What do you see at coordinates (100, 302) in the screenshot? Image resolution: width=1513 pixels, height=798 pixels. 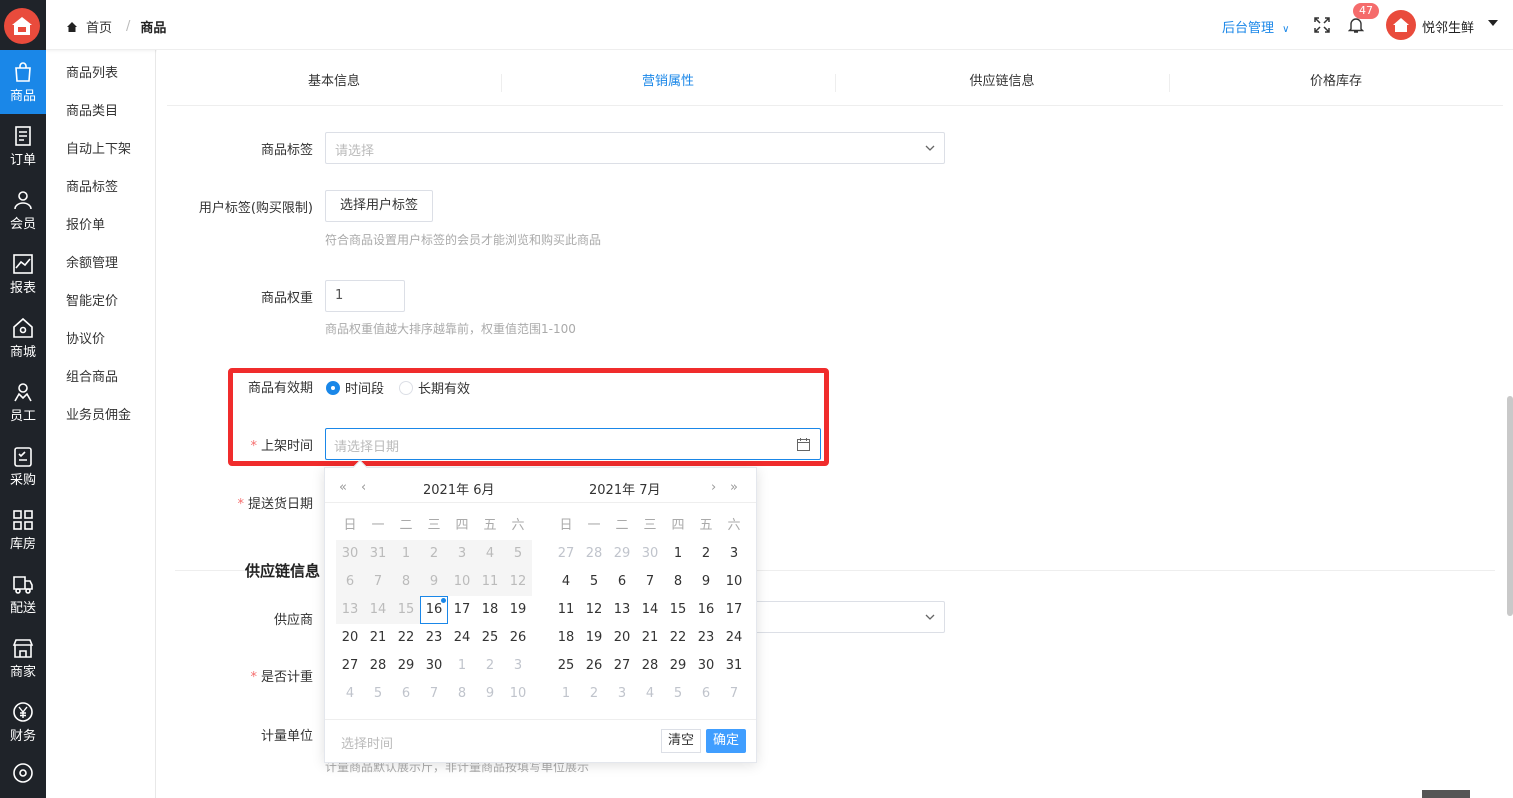 I see `submenu-item: 智能定价` at bounding box center [100, 302].